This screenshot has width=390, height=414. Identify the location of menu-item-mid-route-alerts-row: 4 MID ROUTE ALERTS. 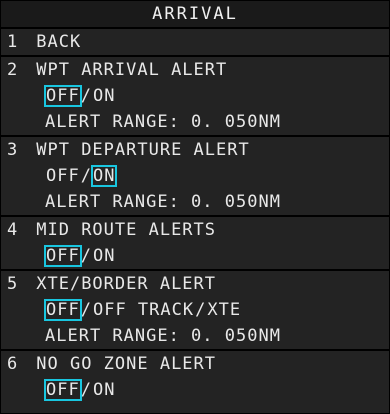
(195, 230).